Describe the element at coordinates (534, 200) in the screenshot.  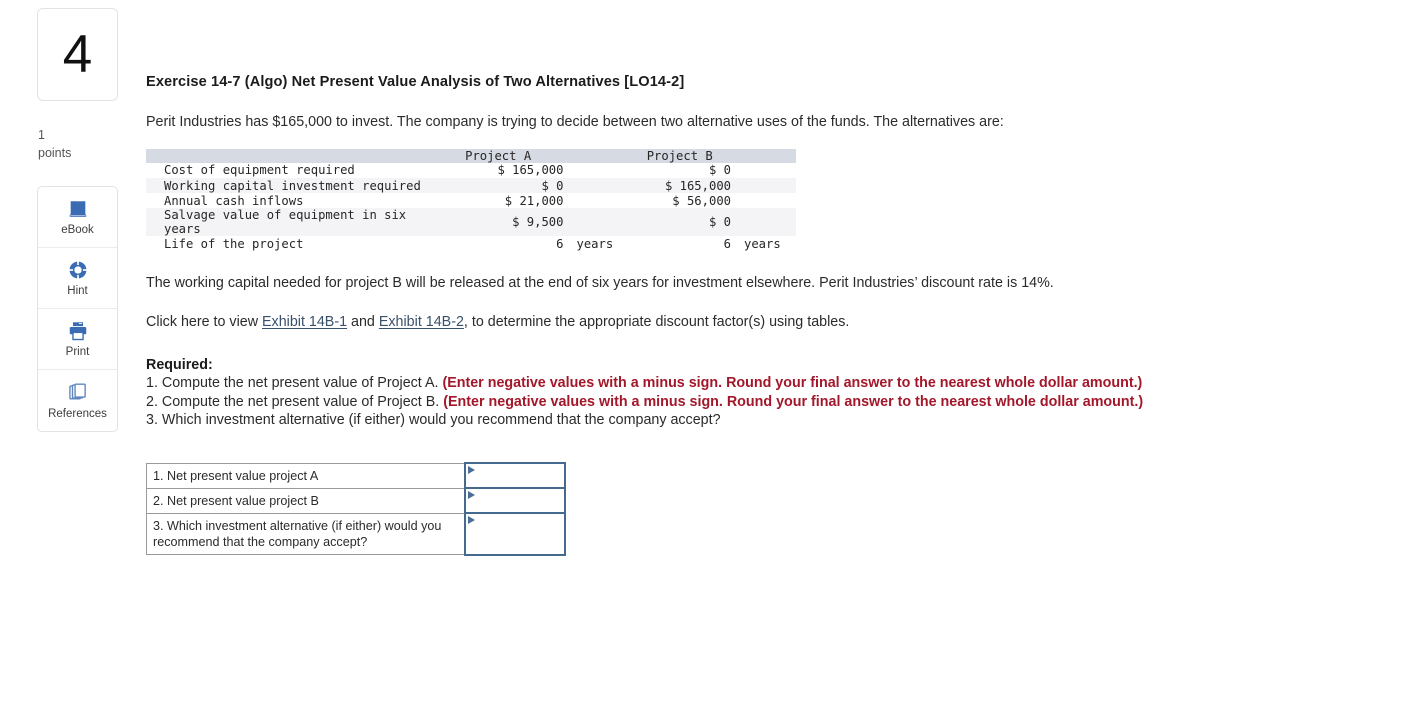
I see `row-value-a: $ 21,000` at that location.